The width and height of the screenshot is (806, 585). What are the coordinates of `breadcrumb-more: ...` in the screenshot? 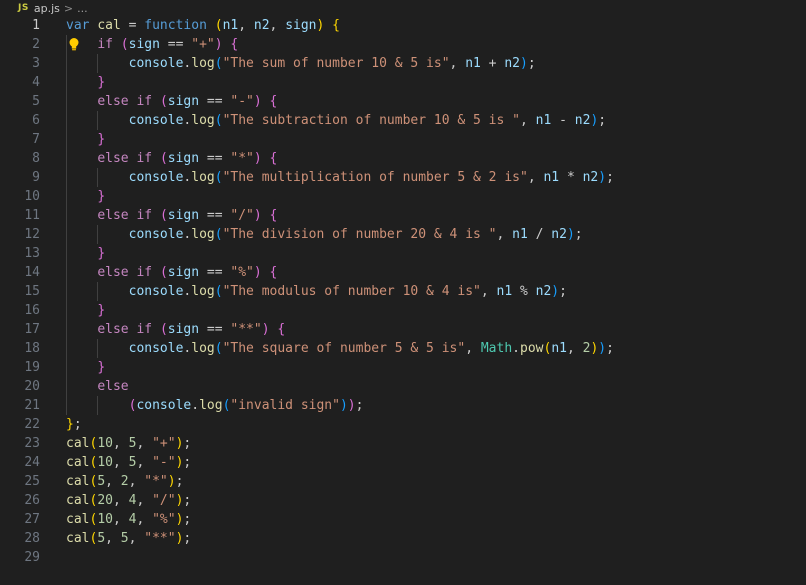 It's located at (82, 8).